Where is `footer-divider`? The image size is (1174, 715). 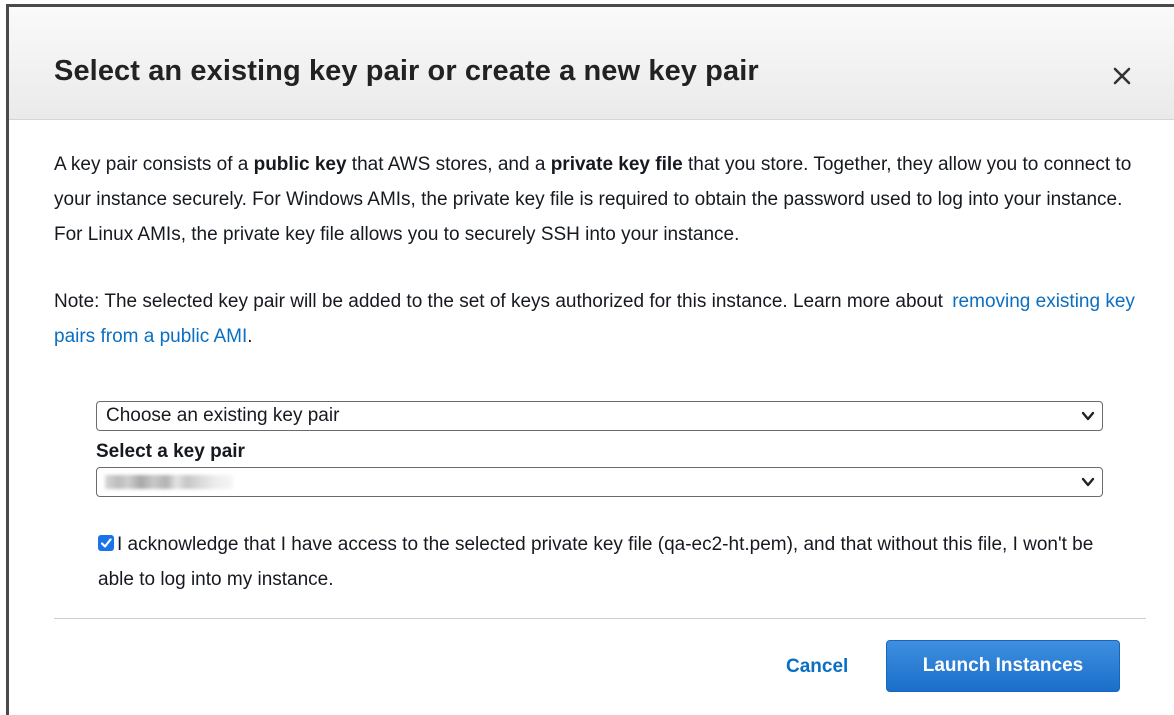
footer-divider is located at coordinates (600, 618).